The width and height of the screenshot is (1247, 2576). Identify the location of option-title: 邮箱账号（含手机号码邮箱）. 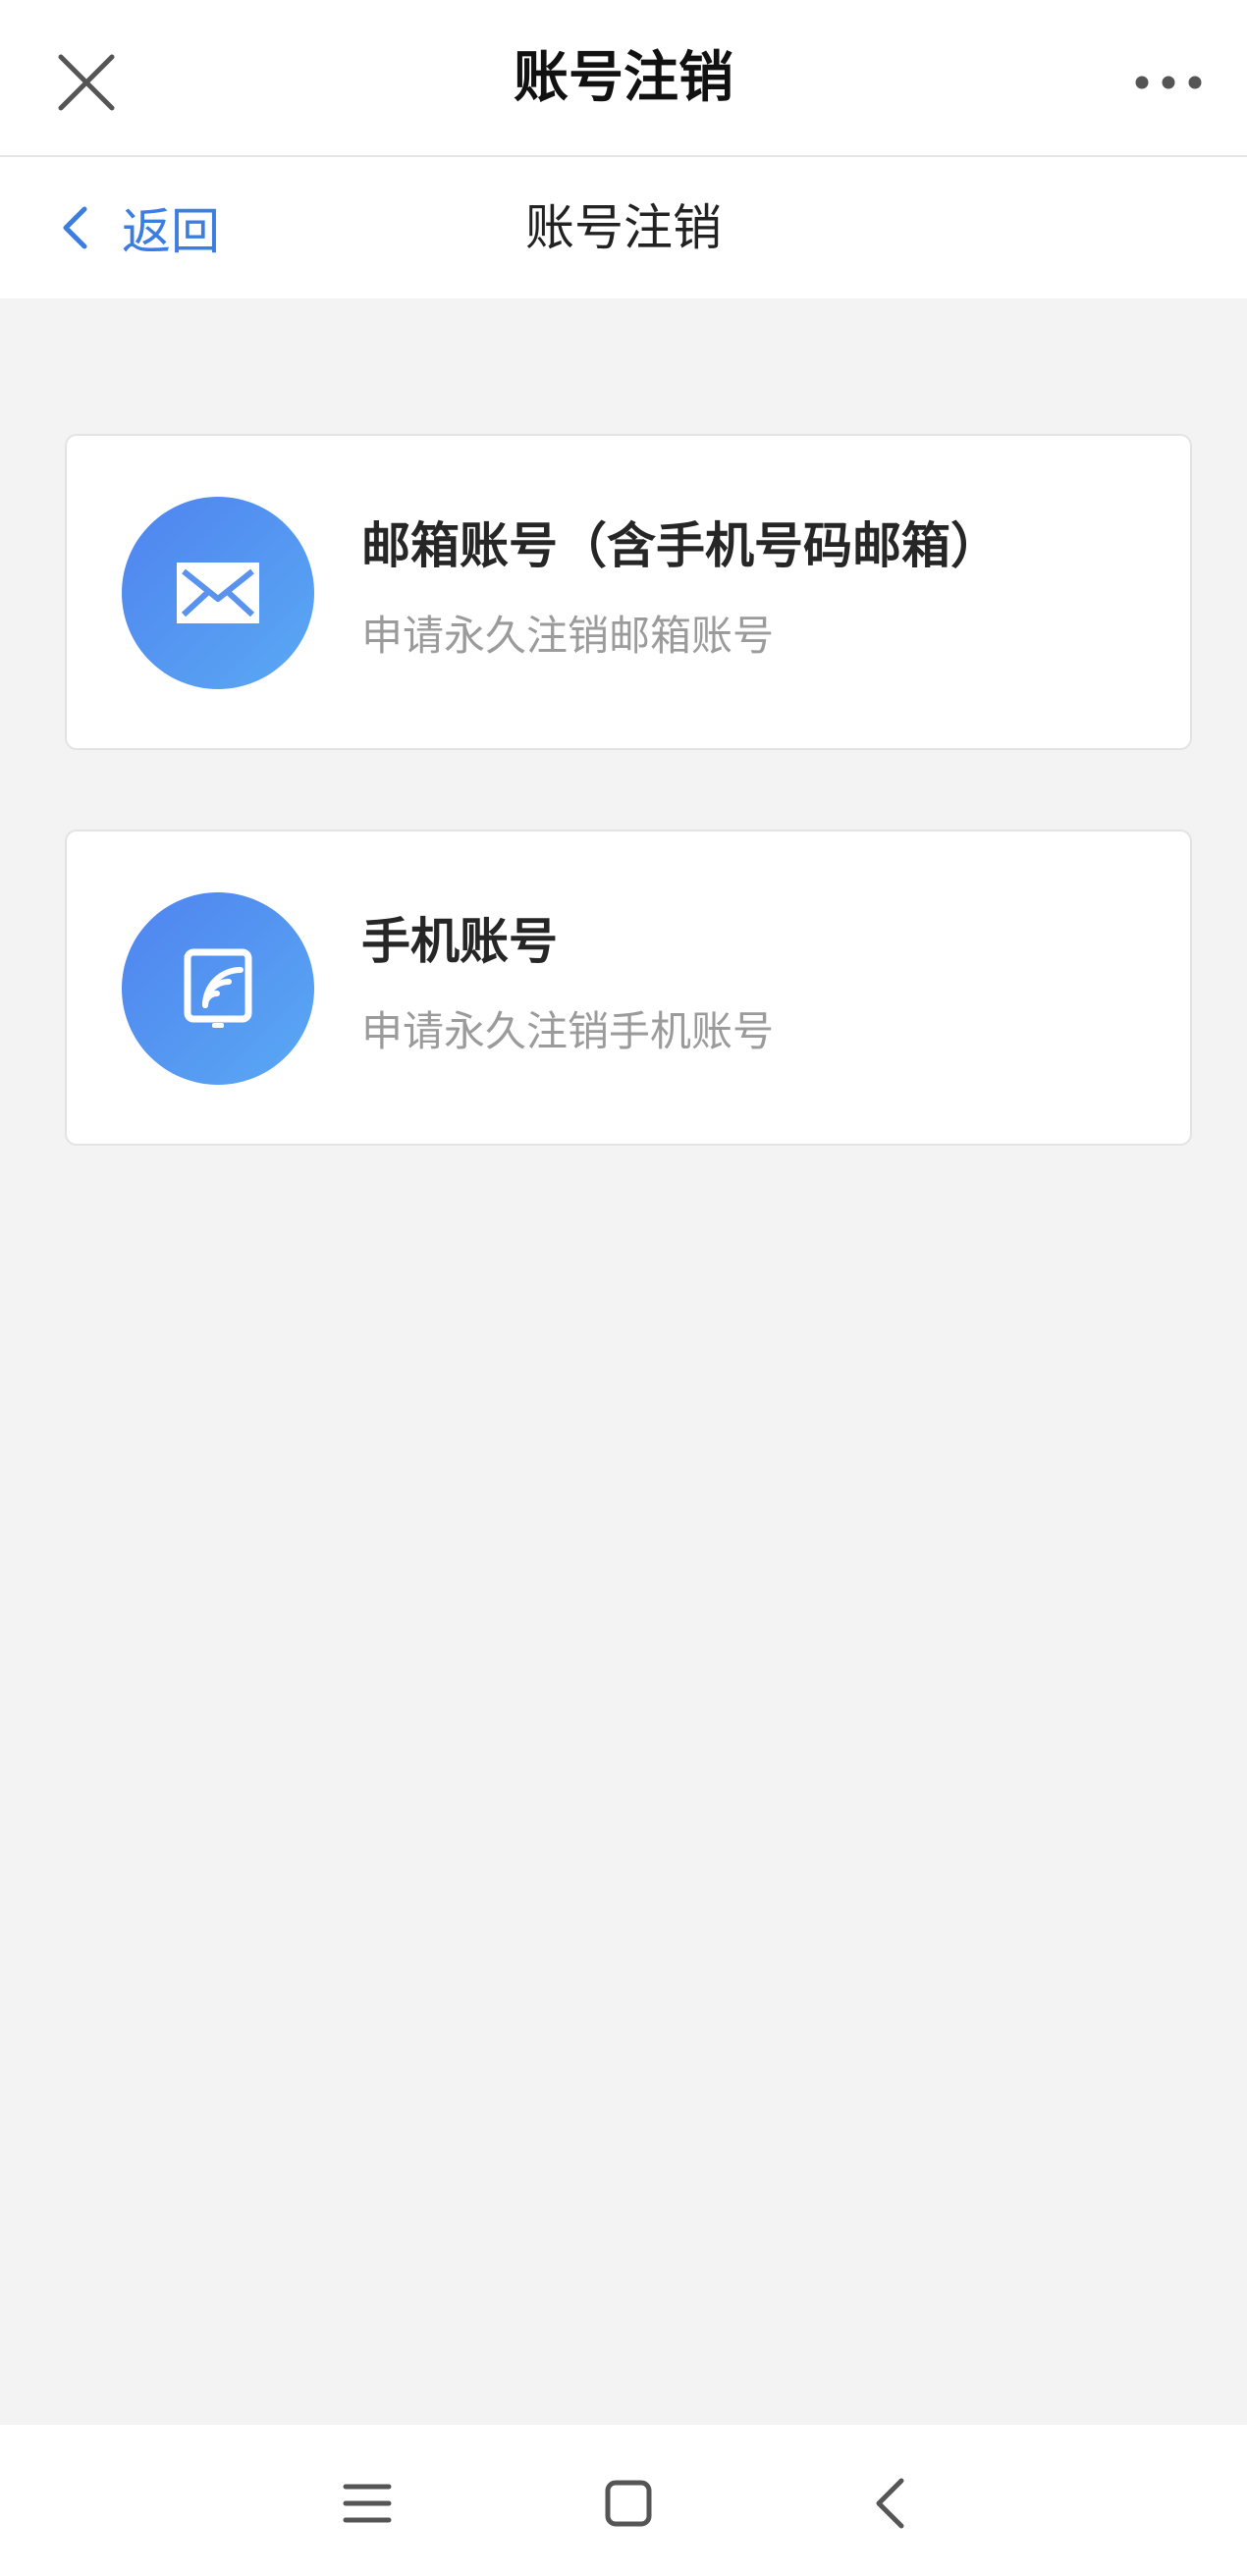
(680, 545).